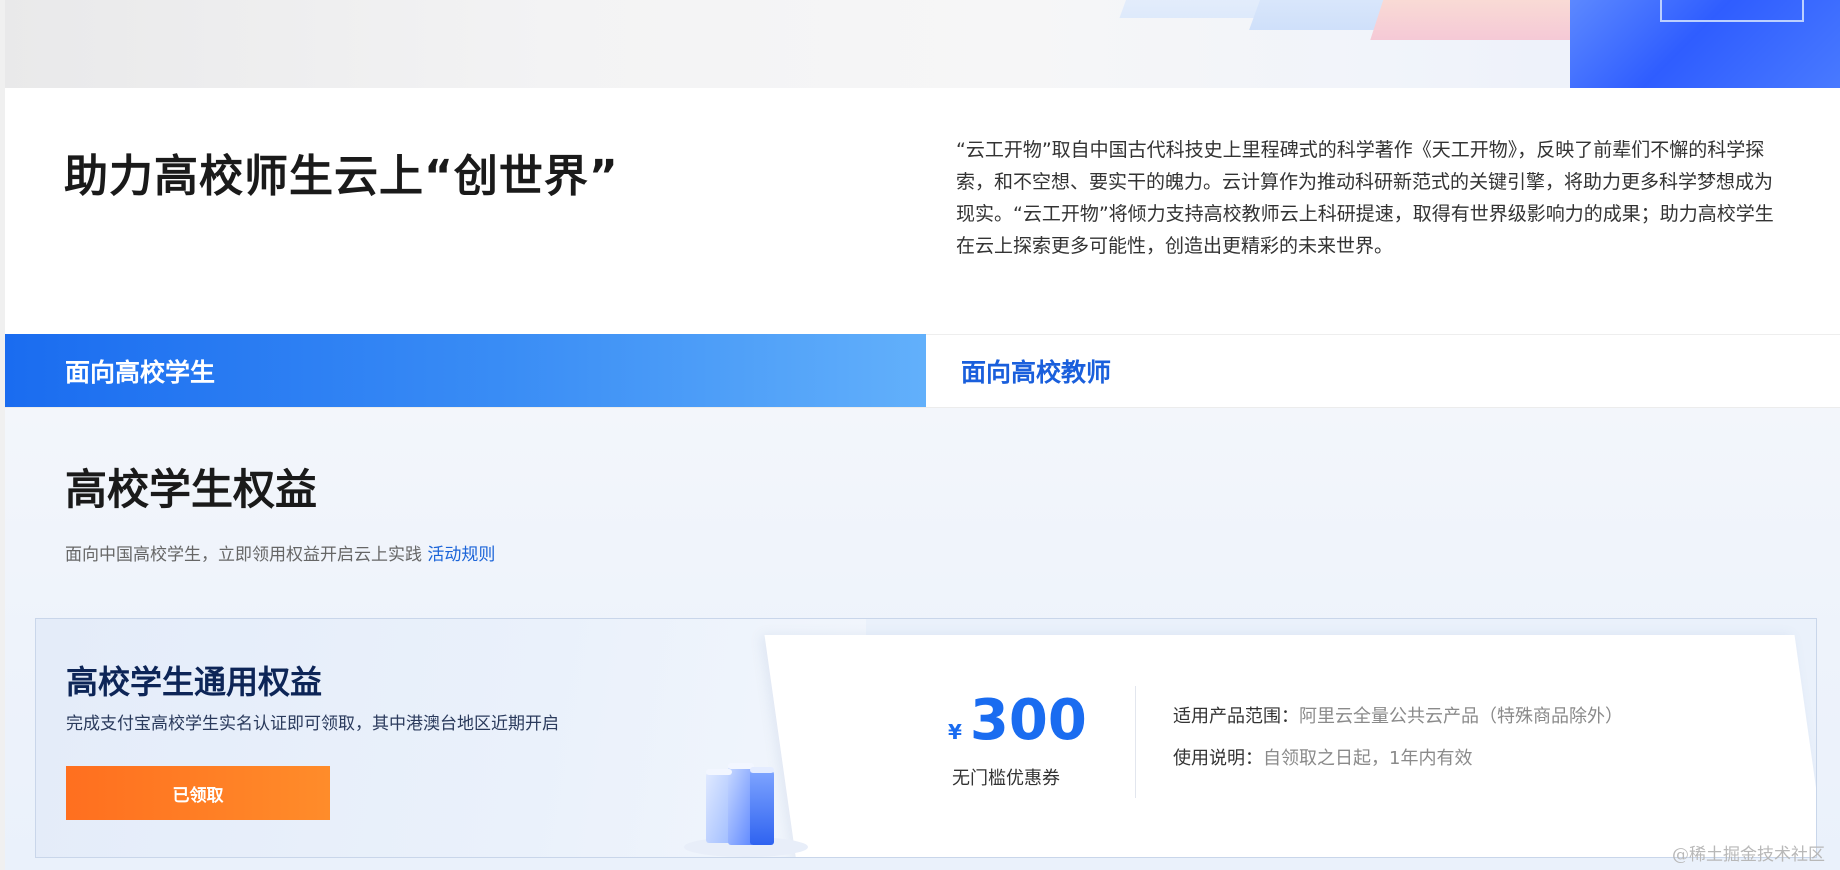  Describe the element at coordinates (1748, 855) in the screenshot. I see `watermark: @稀土掘金技术社区` at that location.